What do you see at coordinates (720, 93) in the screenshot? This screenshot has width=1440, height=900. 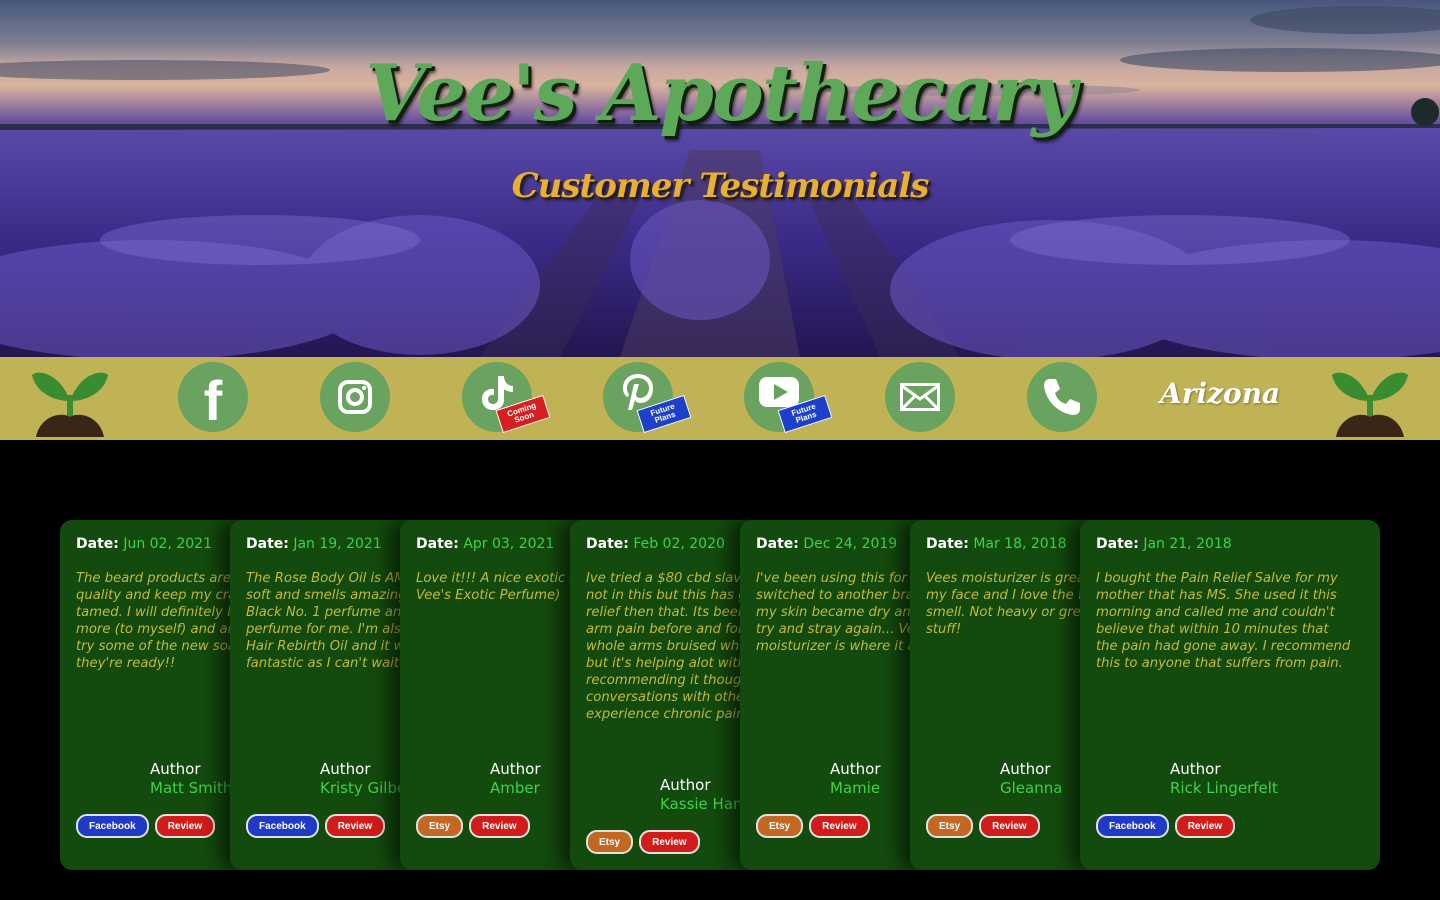 I see `site-title: Vee's Apothecary` at bounding box center [720, 93].